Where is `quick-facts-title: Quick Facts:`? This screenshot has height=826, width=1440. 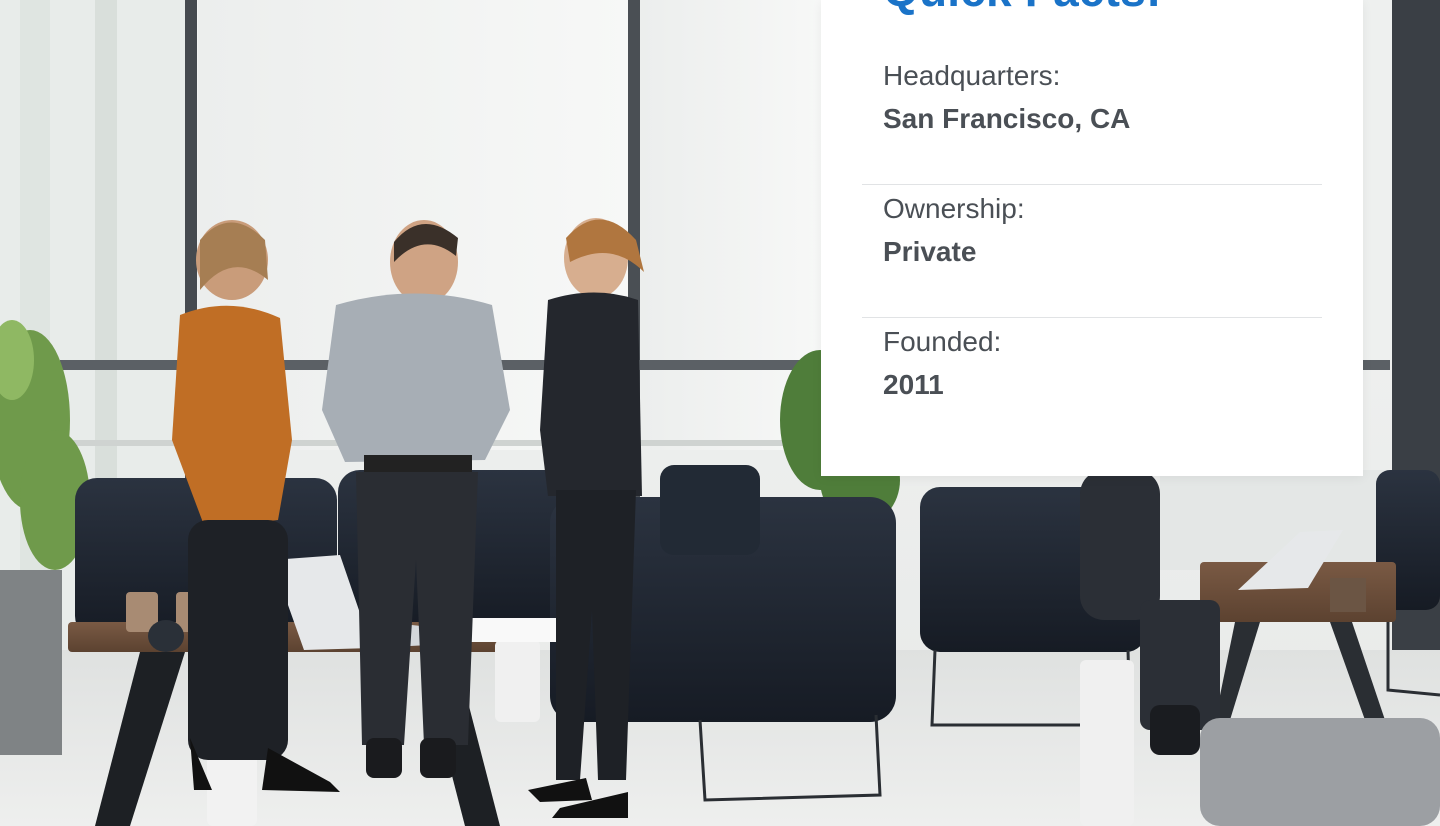 quick-facts-title: Quick Facts: is located at coordinates (1022, 9).